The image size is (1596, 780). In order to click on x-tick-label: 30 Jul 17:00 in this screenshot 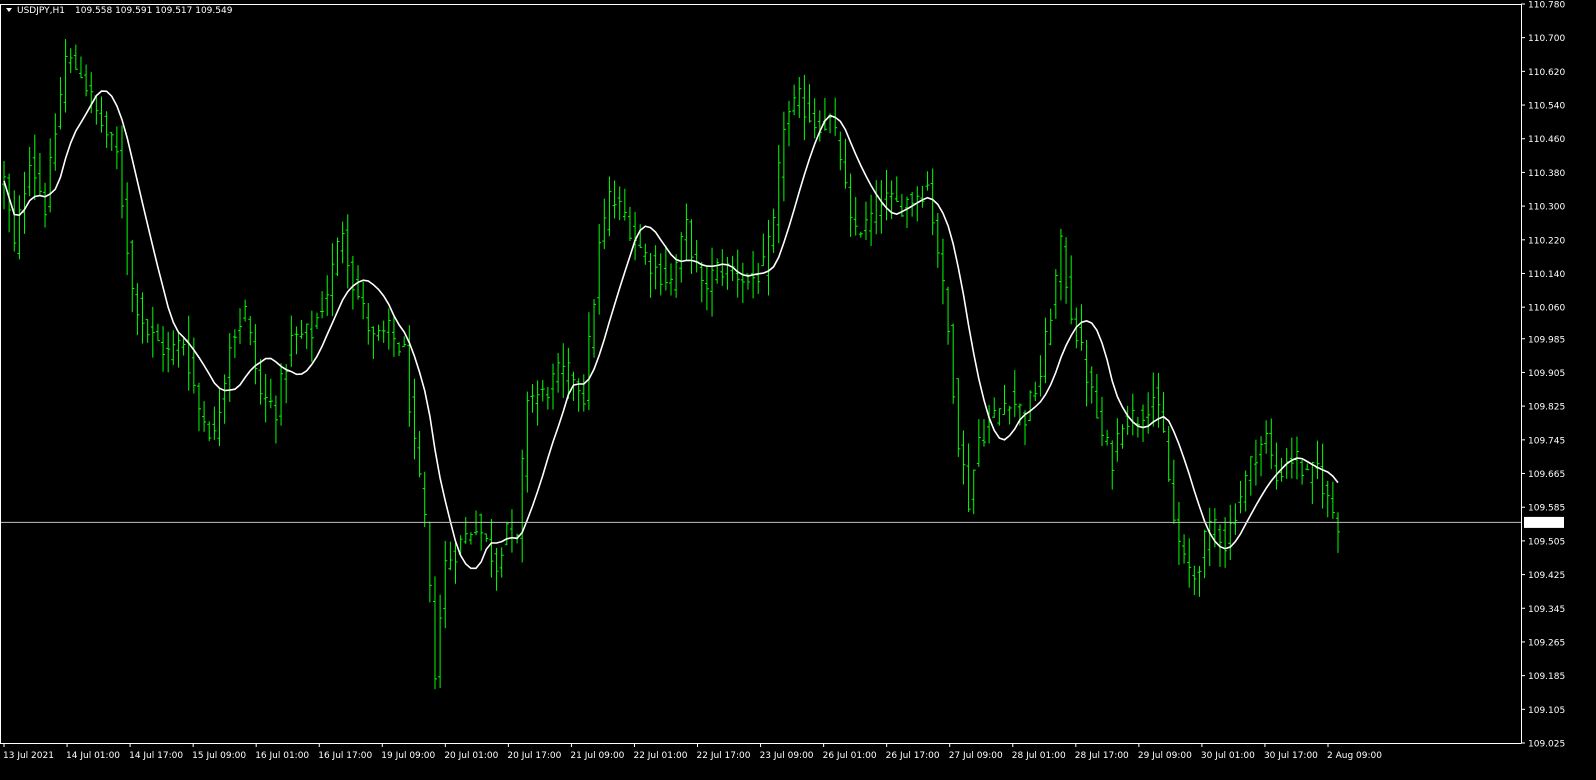, I will do `click(1291, 756)`.